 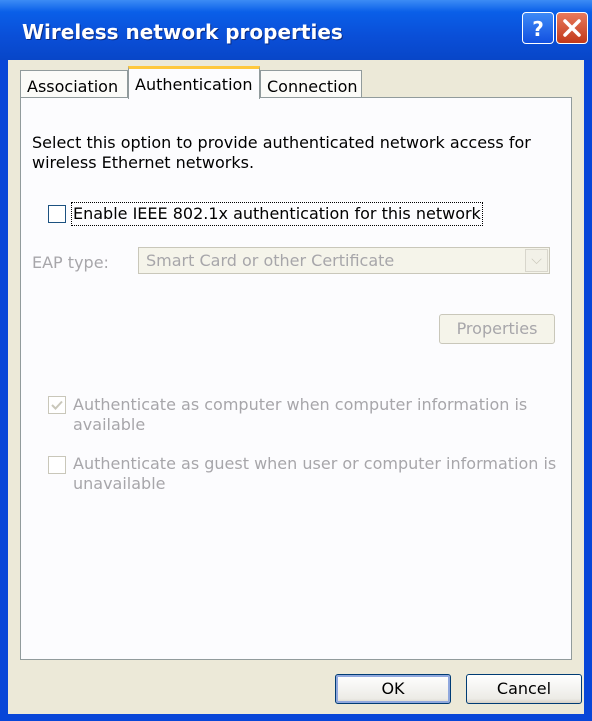 What do you see at coordinates (182, 32) in the screenshot?
I see `window-title: Wireless network properties` at bounding box center [182, 32].